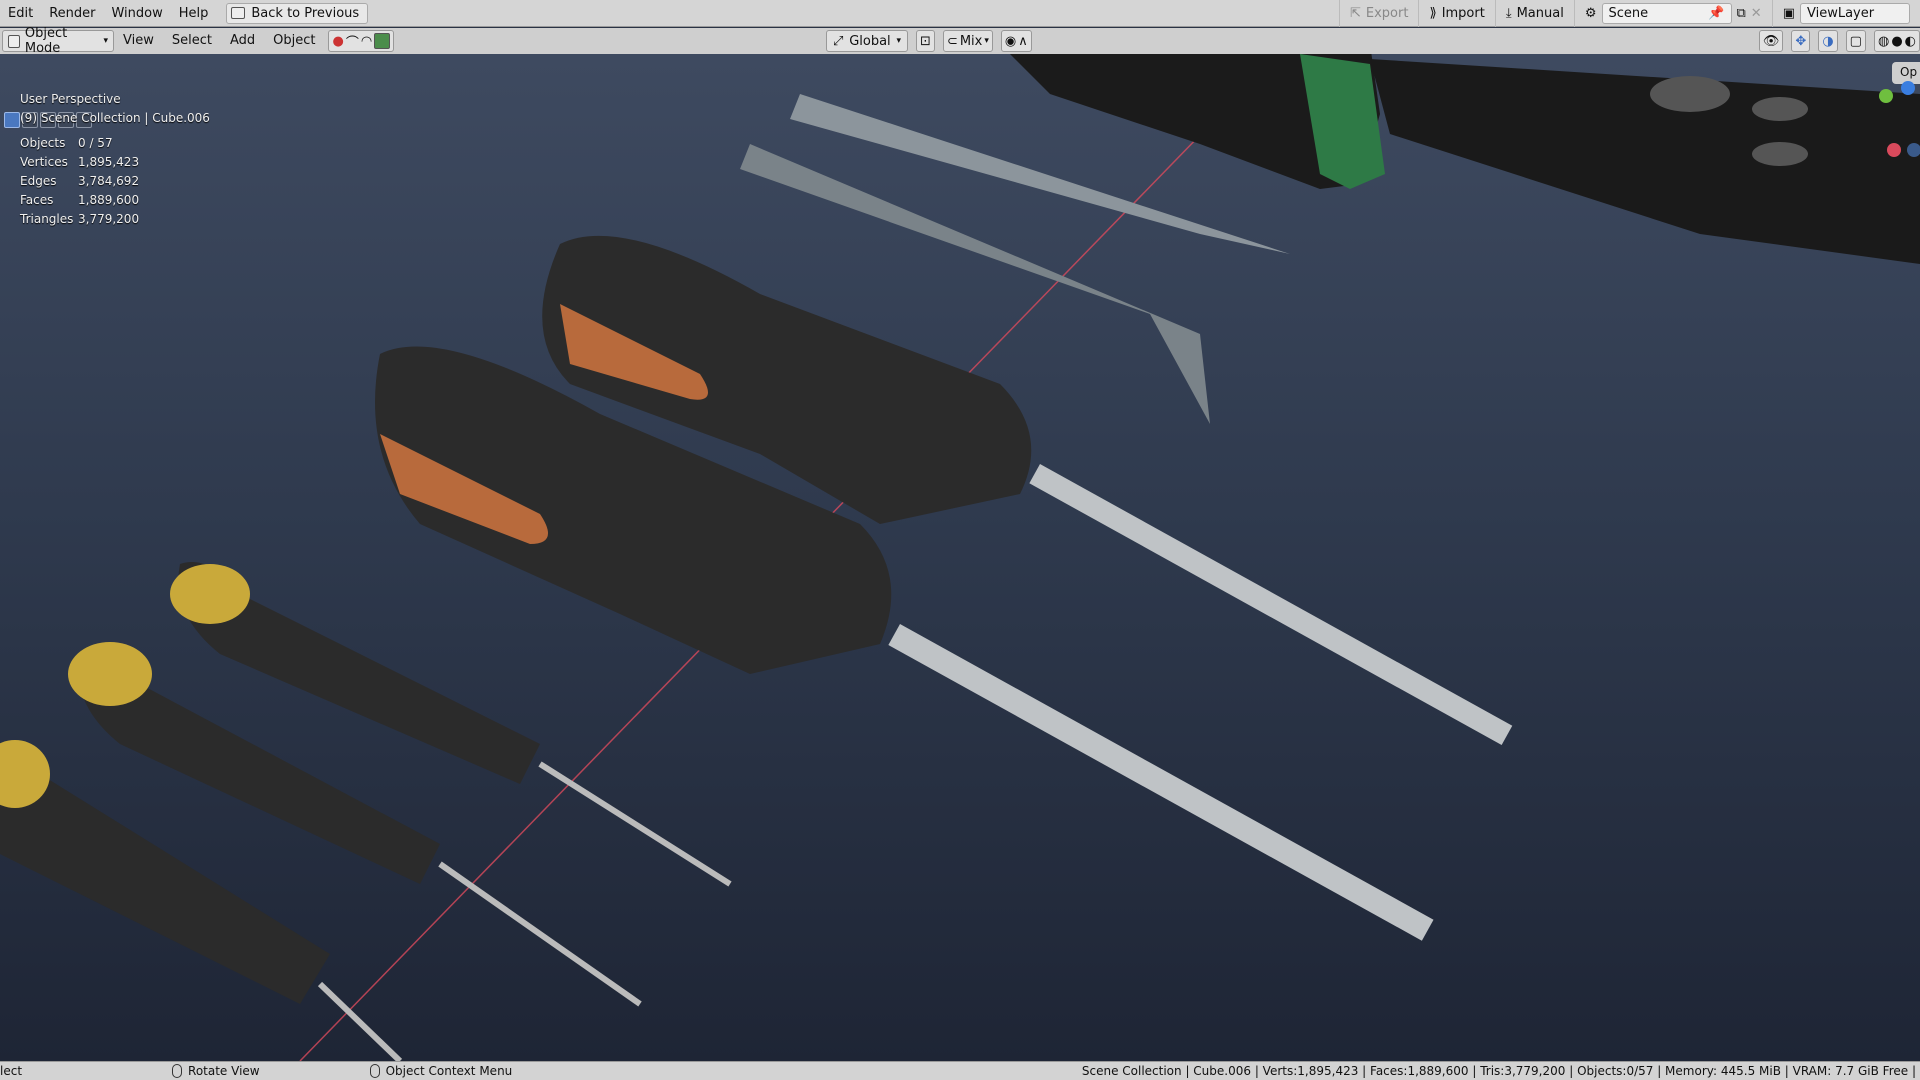  I want to click on back-to-previous-button: Back to Previous, so click(297, 13).